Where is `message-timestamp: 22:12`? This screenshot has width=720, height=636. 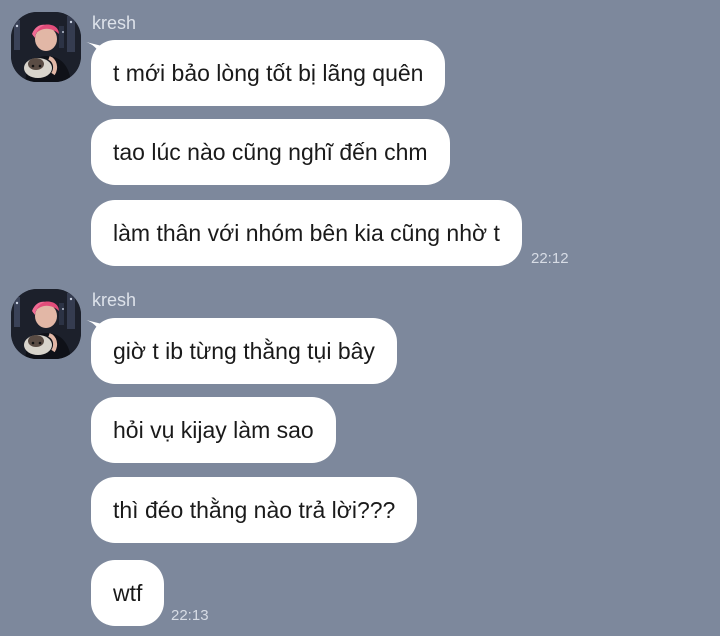 message-timestamp: 22:12 is located at coordinates (550, 258).